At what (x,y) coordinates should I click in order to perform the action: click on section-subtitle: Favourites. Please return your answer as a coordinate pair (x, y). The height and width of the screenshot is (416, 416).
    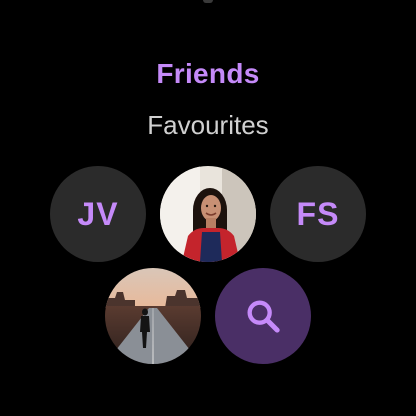
    Looking at the image, I should click on (208, 125).